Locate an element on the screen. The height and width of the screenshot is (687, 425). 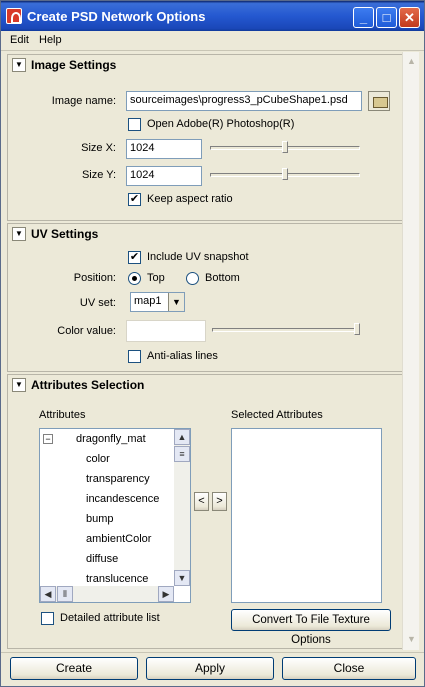
uv-set-dropdown: map1 ▼ is located at coordinates (157, 302).